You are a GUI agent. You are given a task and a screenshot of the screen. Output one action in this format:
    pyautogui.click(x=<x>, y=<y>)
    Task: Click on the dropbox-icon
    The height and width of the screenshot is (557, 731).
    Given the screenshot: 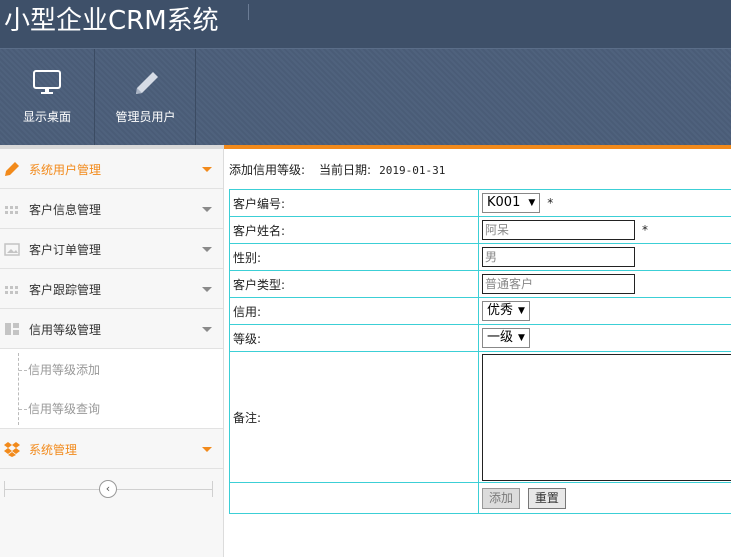 What is the action you would take?
    pyautogui.click(x=12, y=449)
    